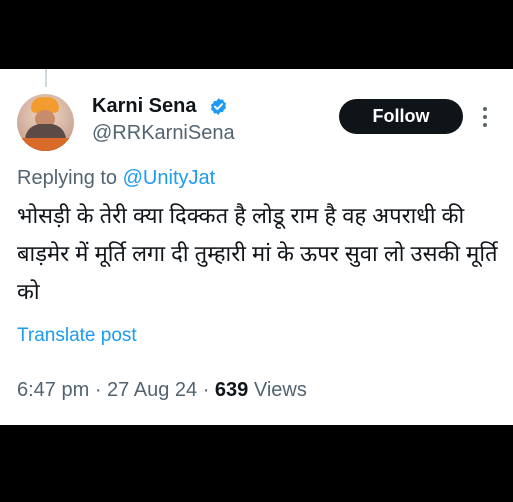 The width and height of the screenshot is (513, 502). I want to click on author-name: Karni Sena, so click(144, 106).